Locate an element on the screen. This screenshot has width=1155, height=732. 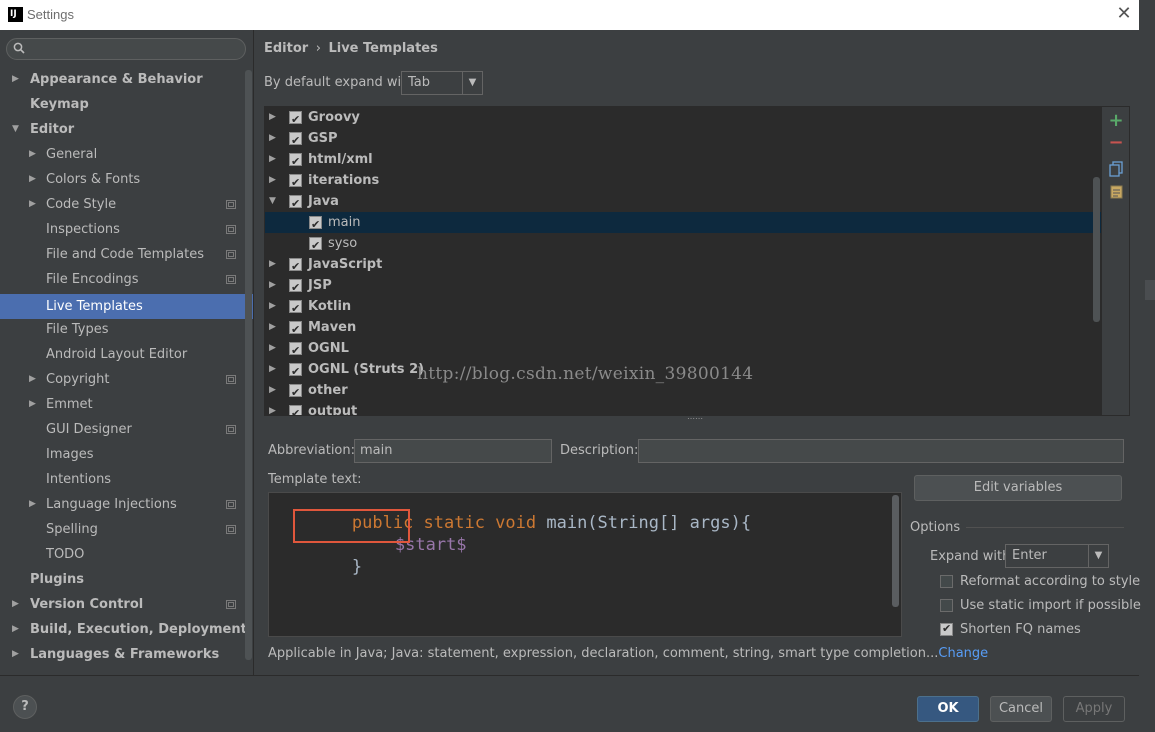
sidebar-item-inspections: Inspections is located at coordinates (122, 229).